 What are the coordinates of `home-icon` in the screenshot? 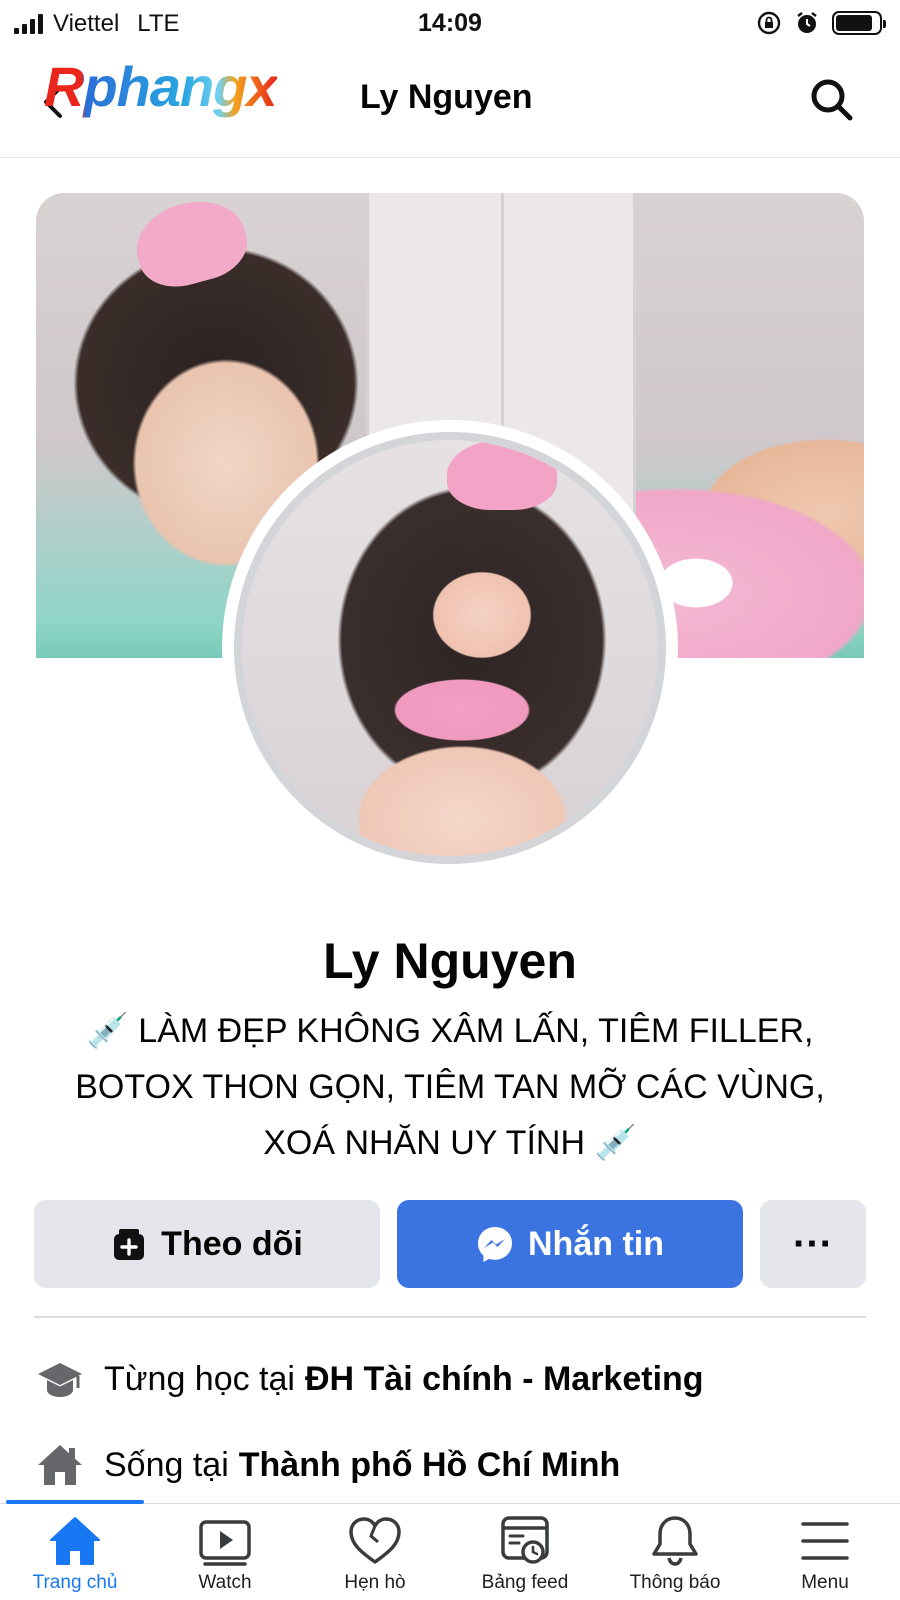 It's located at (75, 1541).